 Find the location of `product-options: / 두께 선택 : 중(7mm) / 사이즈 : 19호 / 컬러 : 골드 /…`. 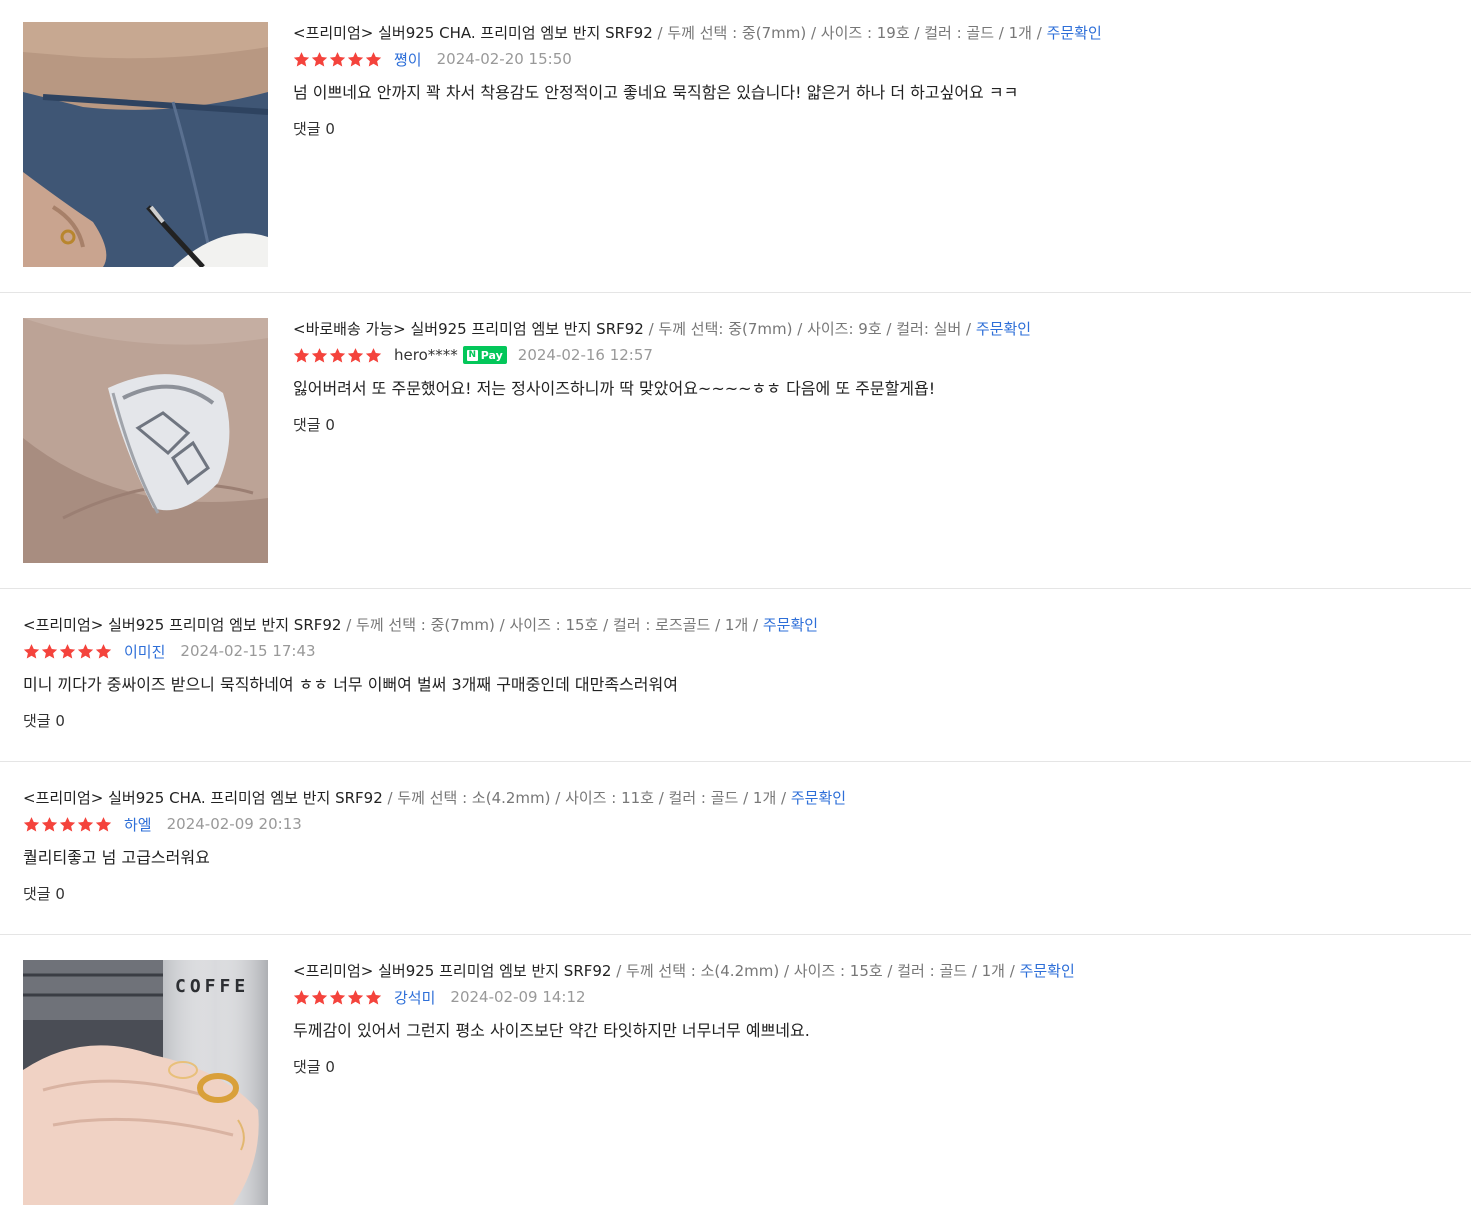

product-options: / 두께 선택 : 중(7mm) / 사이즈 : 19호 / 컬러 : 골드 /… is located at coordinates (849, 33).